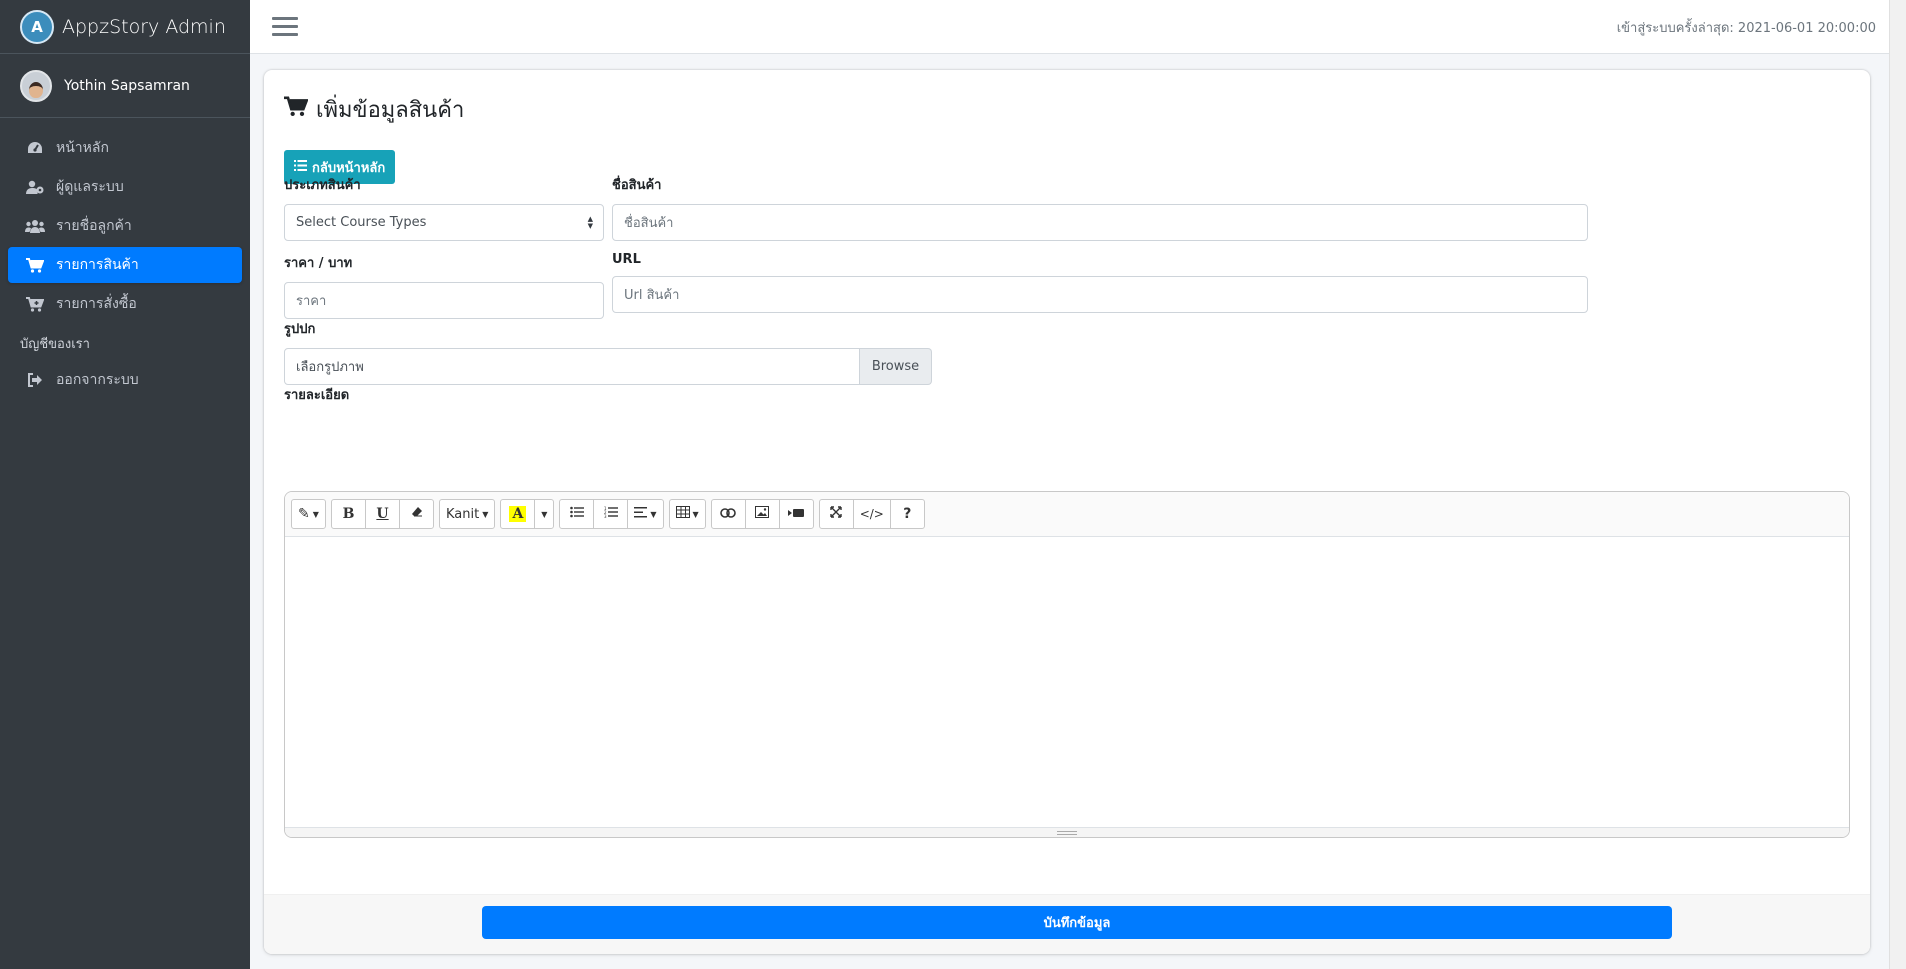 This screenshot has width=1906, height=969. Describe the element at coordinates (1897, 484) in the screenshot. I see `page-scrollbar` at that location.